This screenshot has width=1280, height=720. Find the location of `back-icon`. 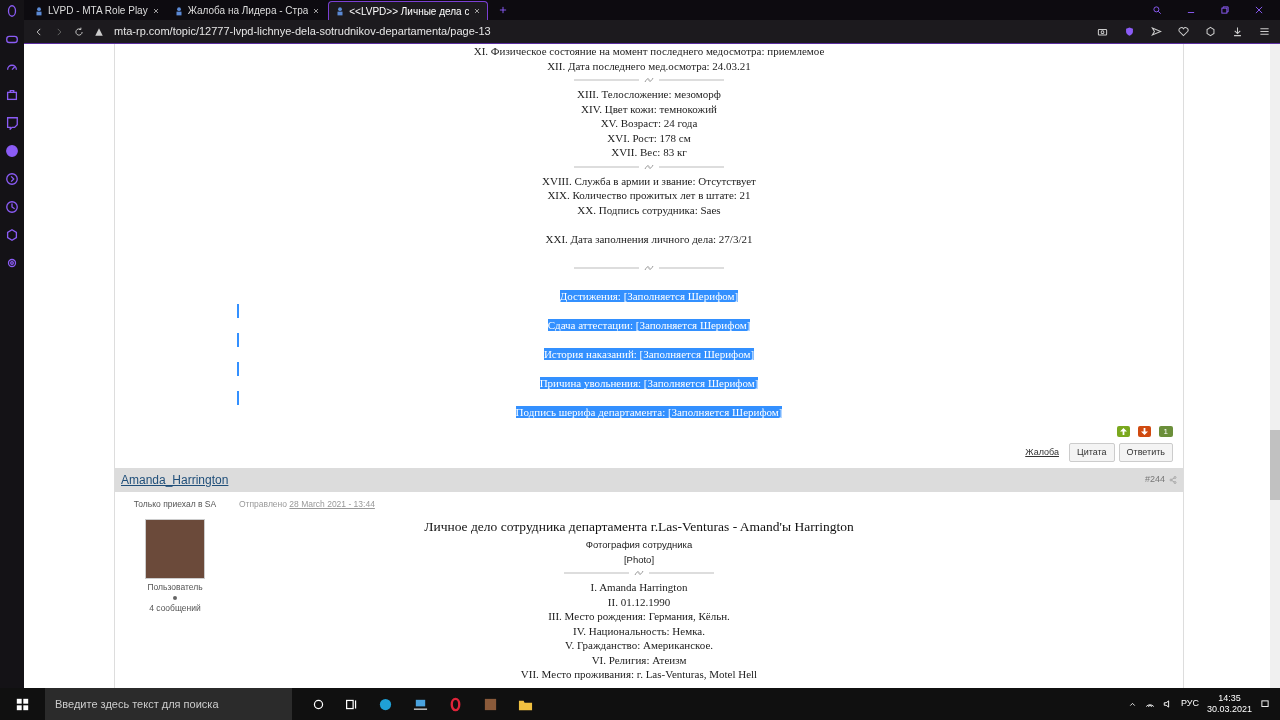

back-icon is located at coordinates (39, 31).